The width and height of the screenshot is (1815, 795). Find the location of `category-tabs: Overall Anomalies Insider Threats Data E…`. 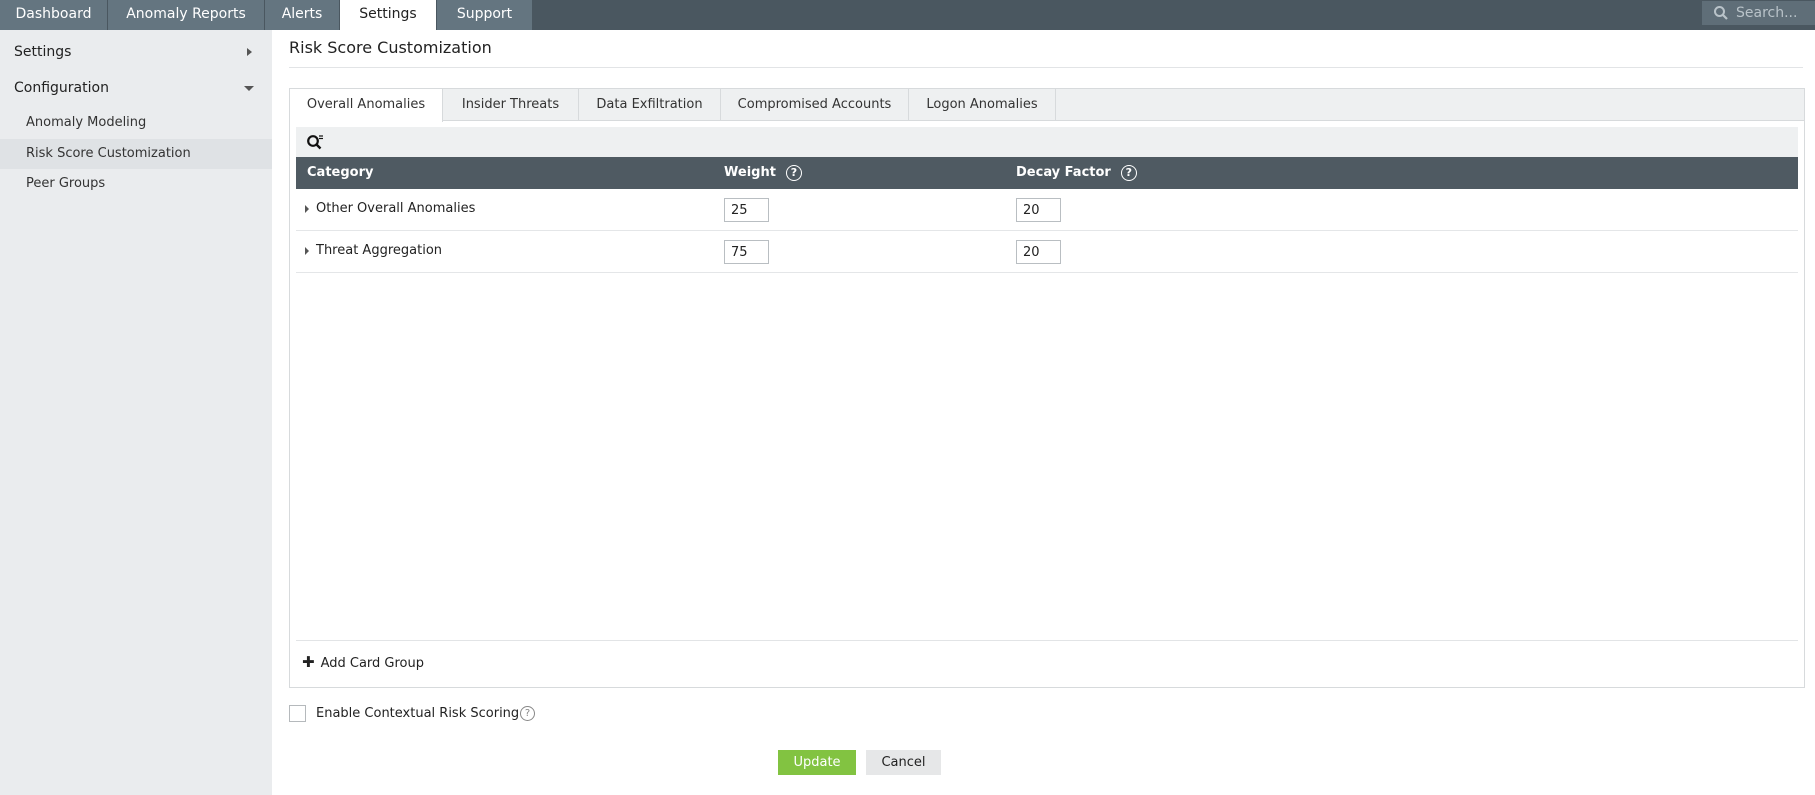

category-tabs: Overall Anomalies Insider Threats Data E… is located at coordinates (1047, 105).